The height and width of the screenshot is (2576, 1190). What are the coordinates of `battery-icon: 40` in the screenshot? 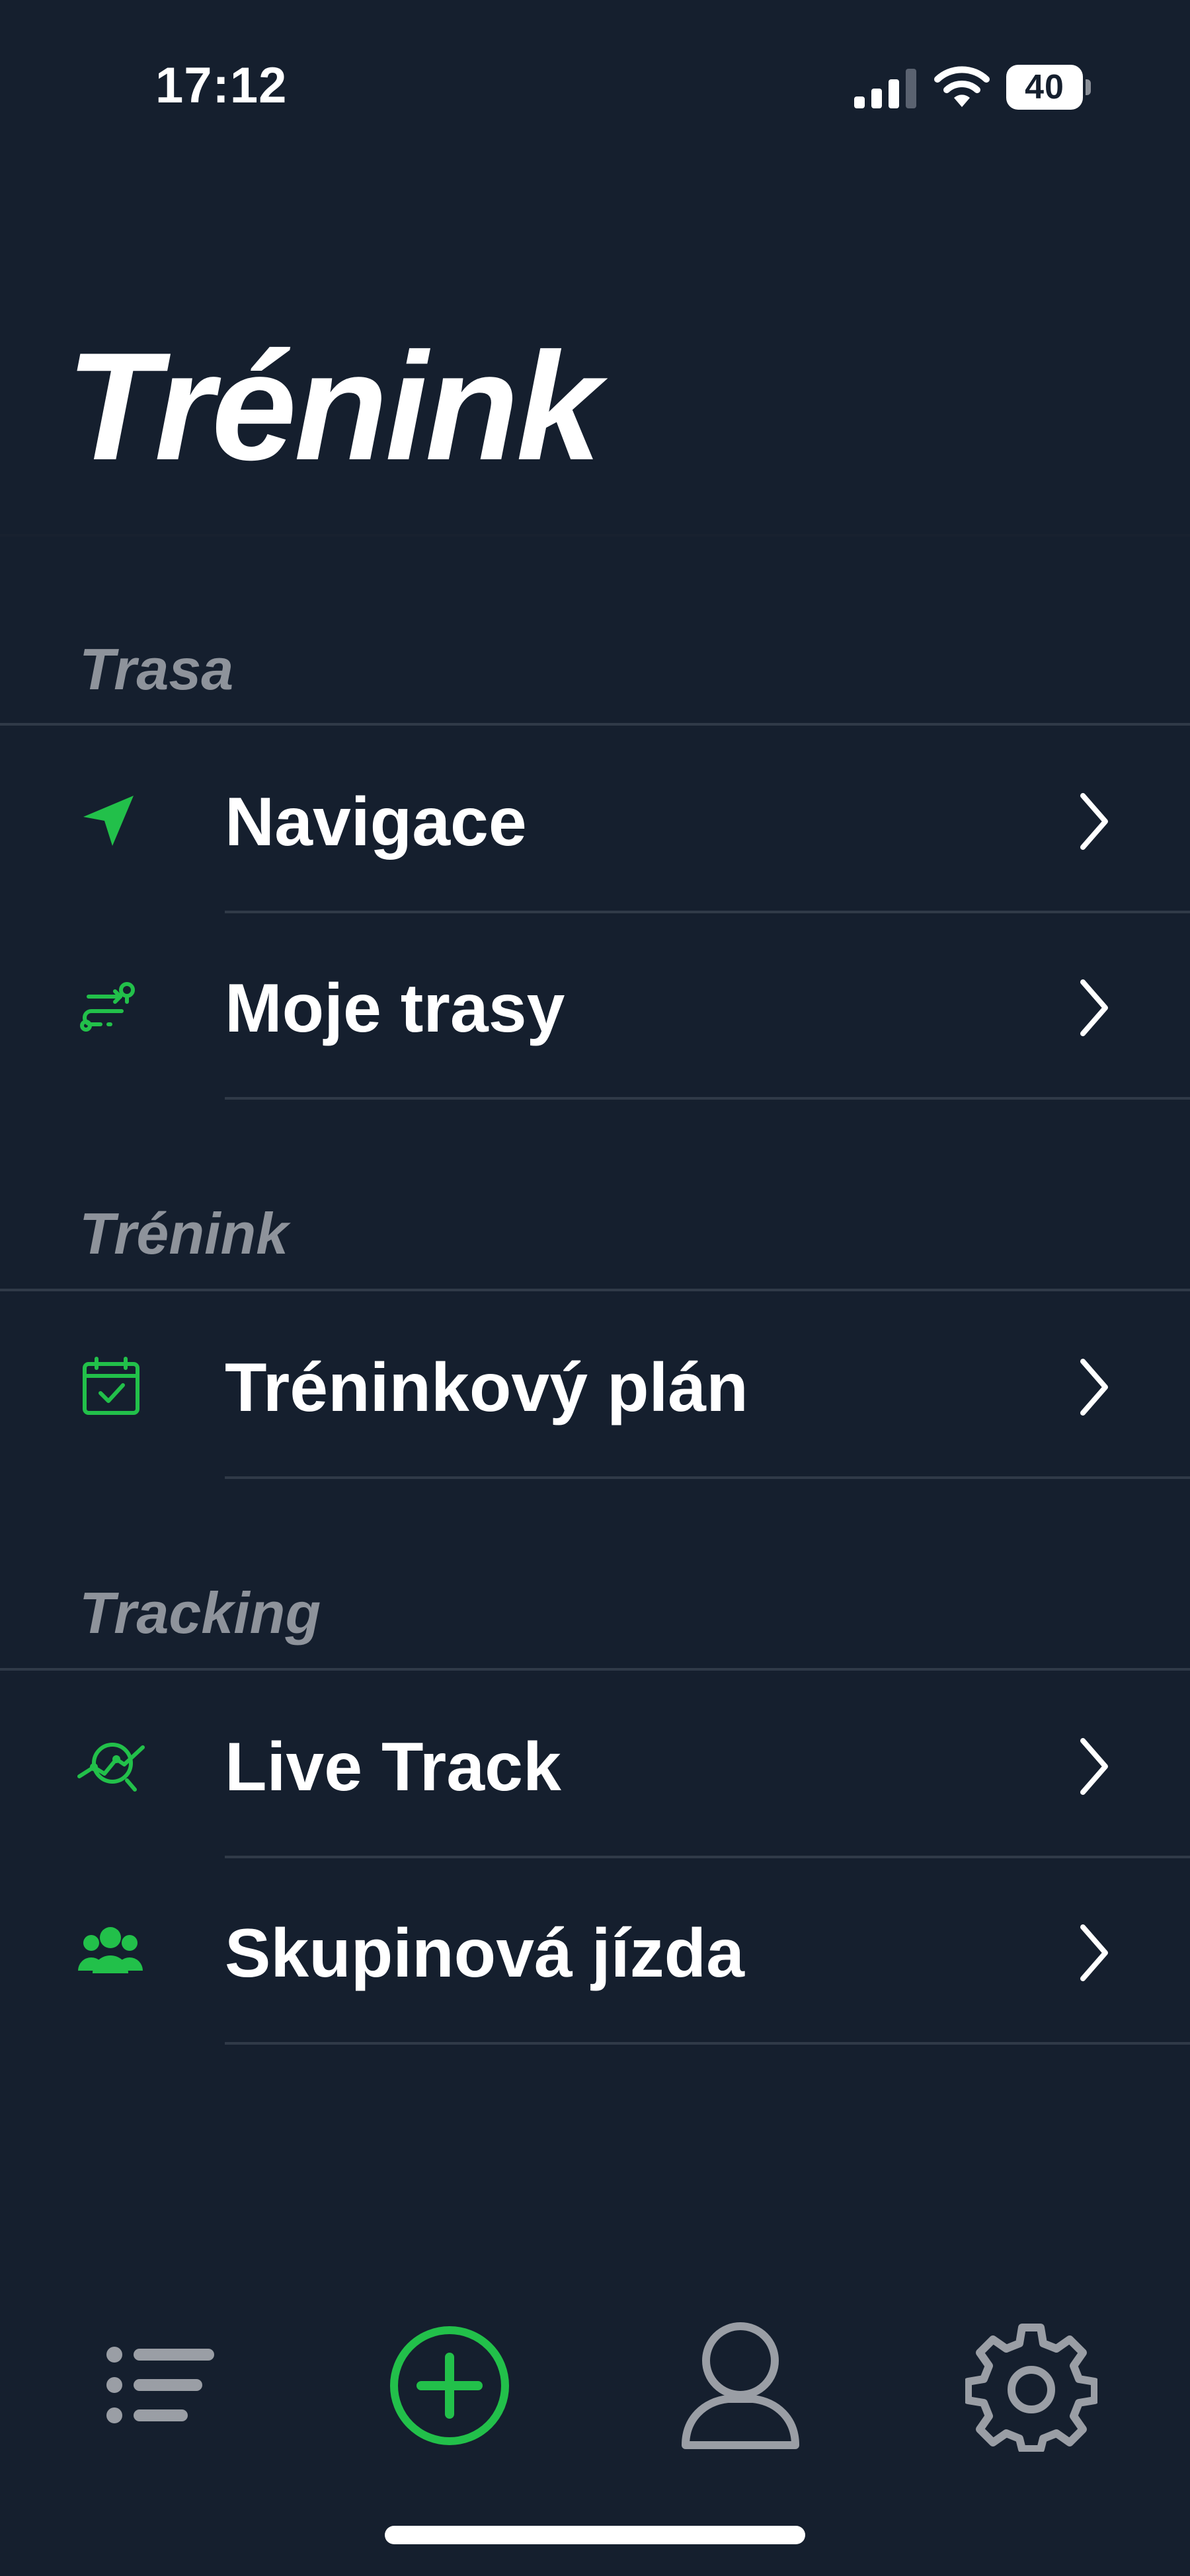 It's located at (1049, 87).